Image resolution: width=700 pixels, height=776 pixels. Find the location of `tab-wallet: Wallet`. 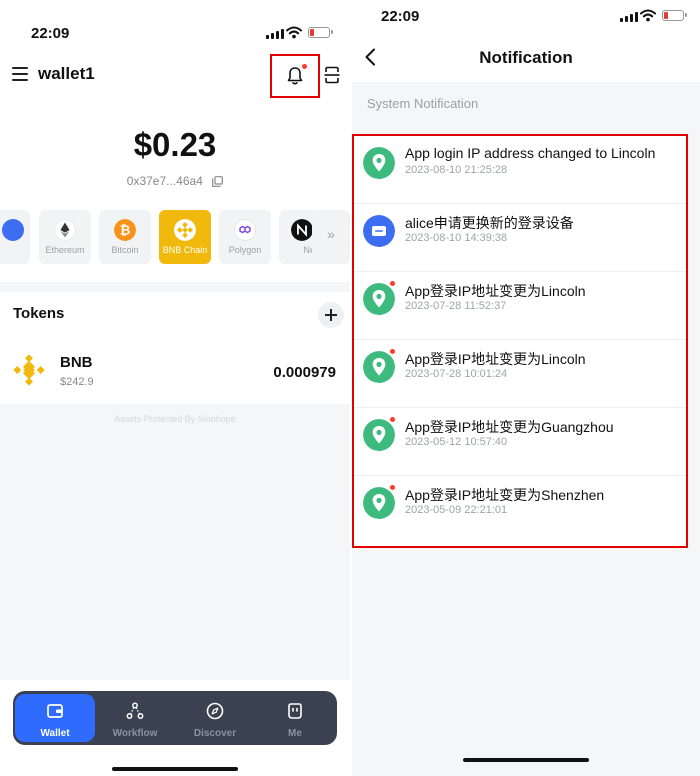

tab-wallet: Wallet is located at coordinates (55, 718).